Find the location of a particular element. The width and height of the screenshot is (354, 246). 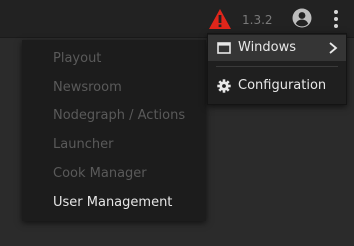

menu-item-label: Configuration is located at coordinates (282, 85).